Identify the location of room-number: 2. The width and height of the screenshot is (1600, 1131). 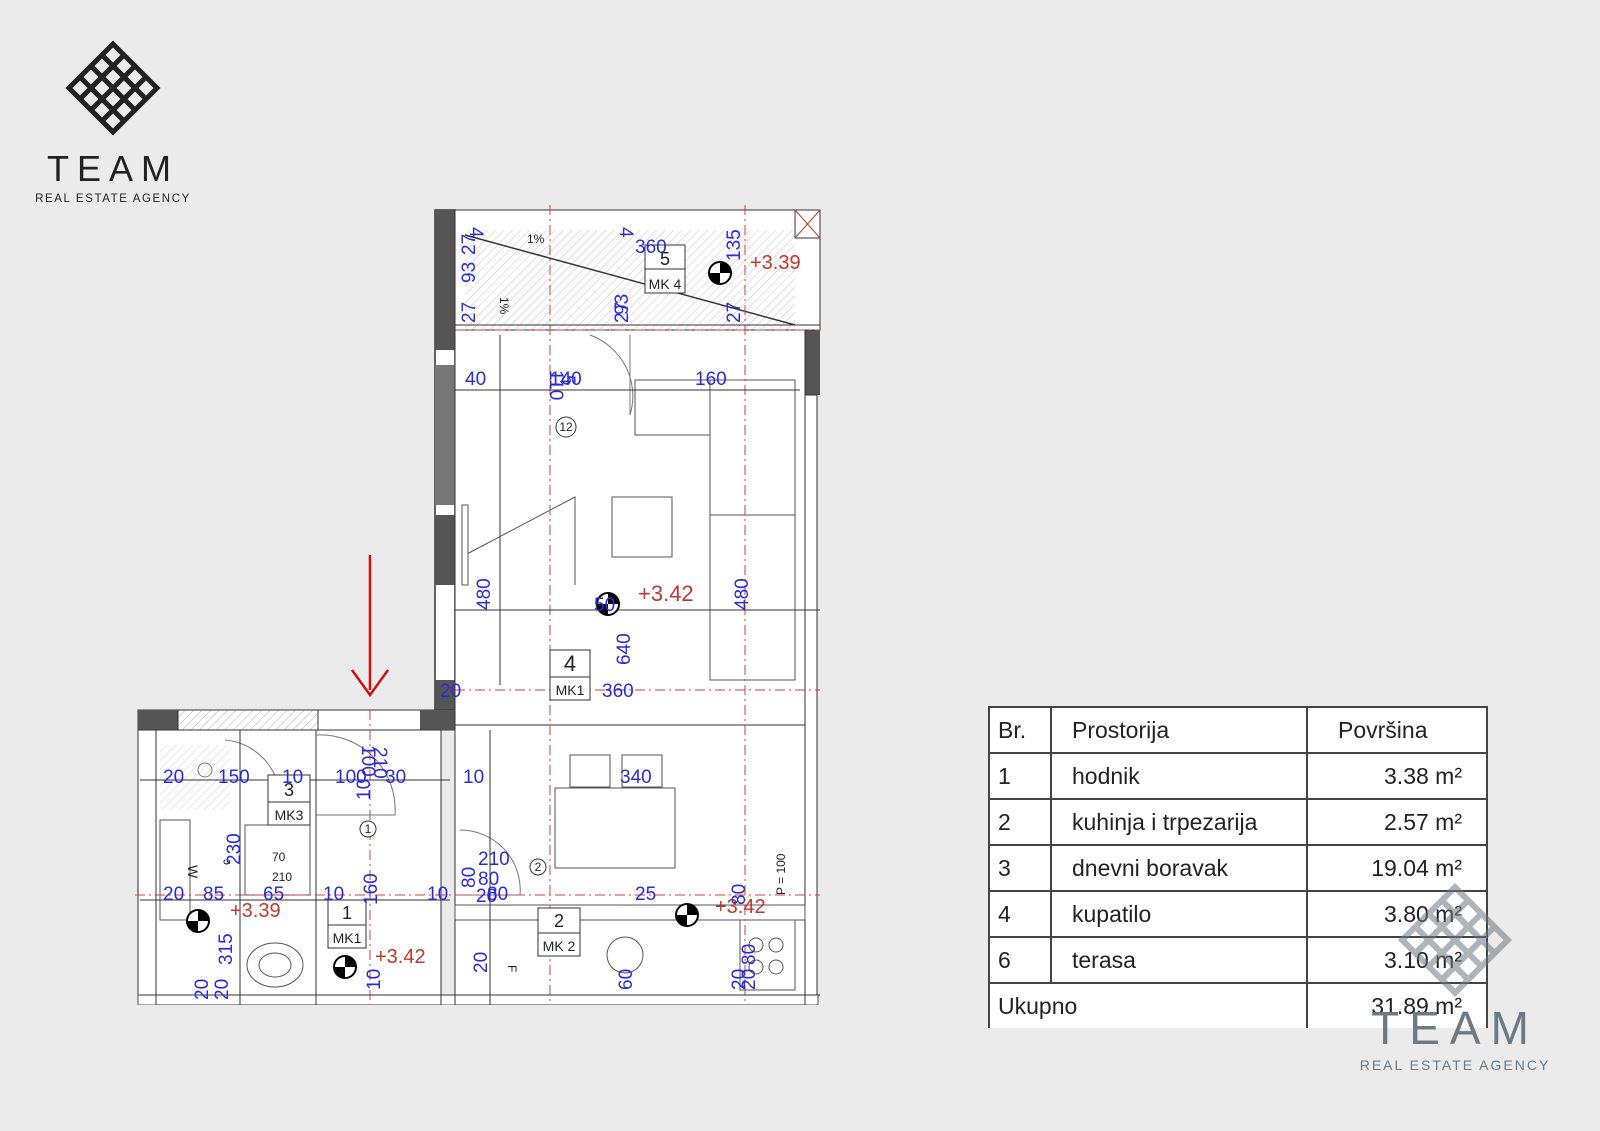
(559, 921).